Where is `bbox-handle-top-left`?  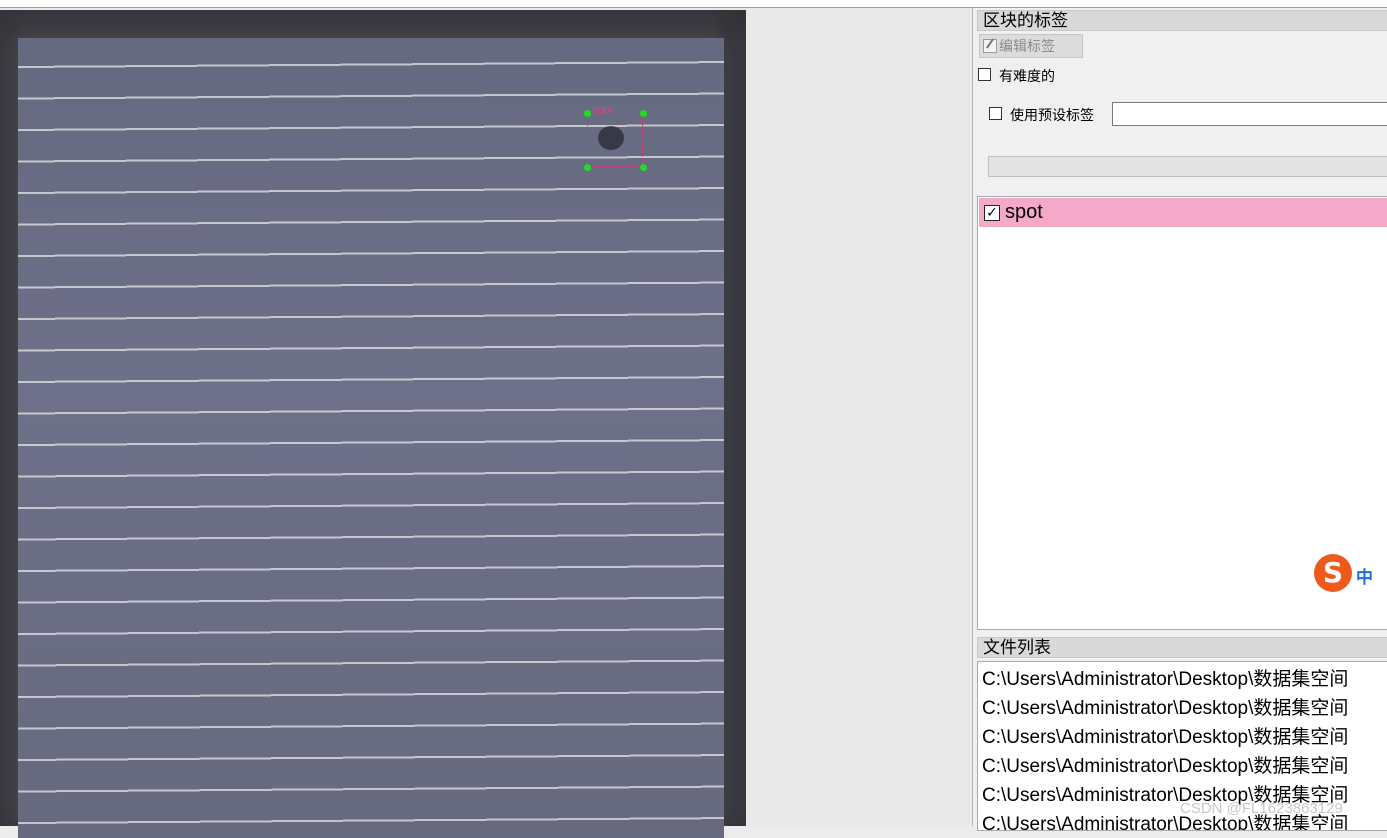 bbox-handle-top-left is located at coordinates (587, 113).